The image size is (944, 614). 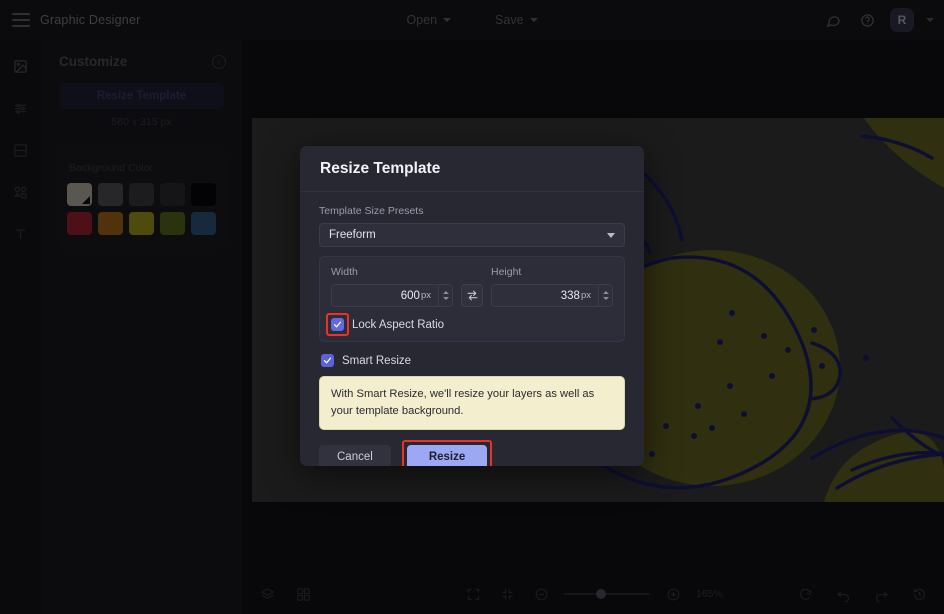 What do you see at coordinates (447, 452) in the screenshot?
I see `resize-button: Resize` at bounding box center [447, 452].